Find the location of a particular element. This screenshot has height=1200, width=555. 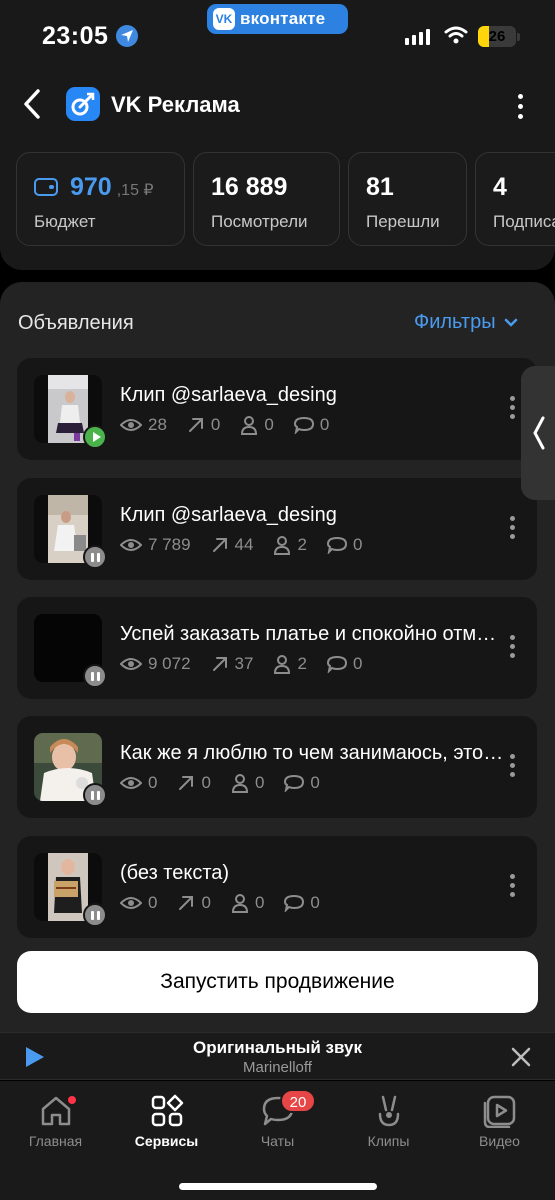

stat-card-clicks: 81 Перешли is located at coordinates (407, 199).